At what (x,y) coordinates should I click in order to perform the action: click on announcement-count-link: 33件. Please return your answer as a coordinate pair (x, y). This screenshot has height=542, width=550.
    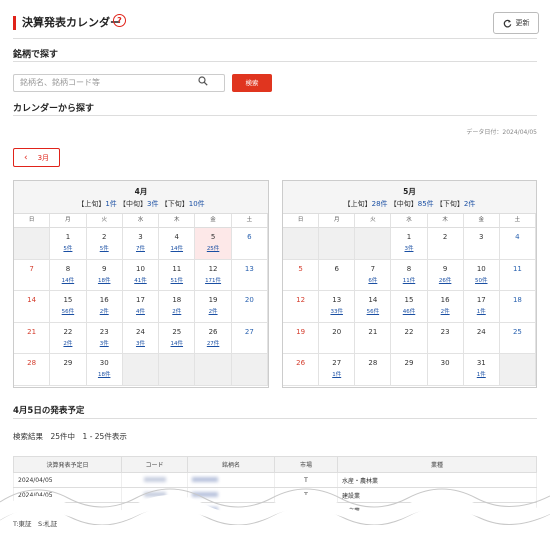
    Looking at the image, I should click on (336, 311).